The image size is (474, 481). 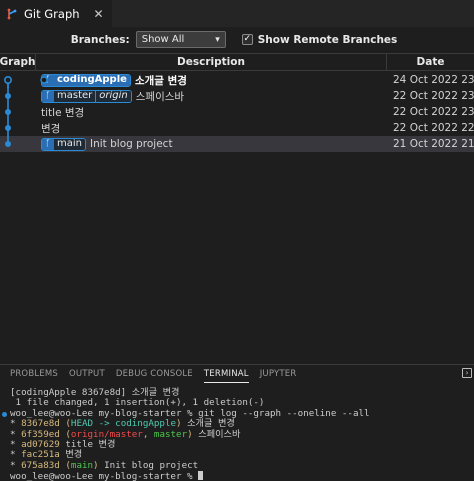 I want to click on commit-row: ᚴ codingApple 소개글 변경 24 Oct 2022 23:55, so click(x=237, y=80).